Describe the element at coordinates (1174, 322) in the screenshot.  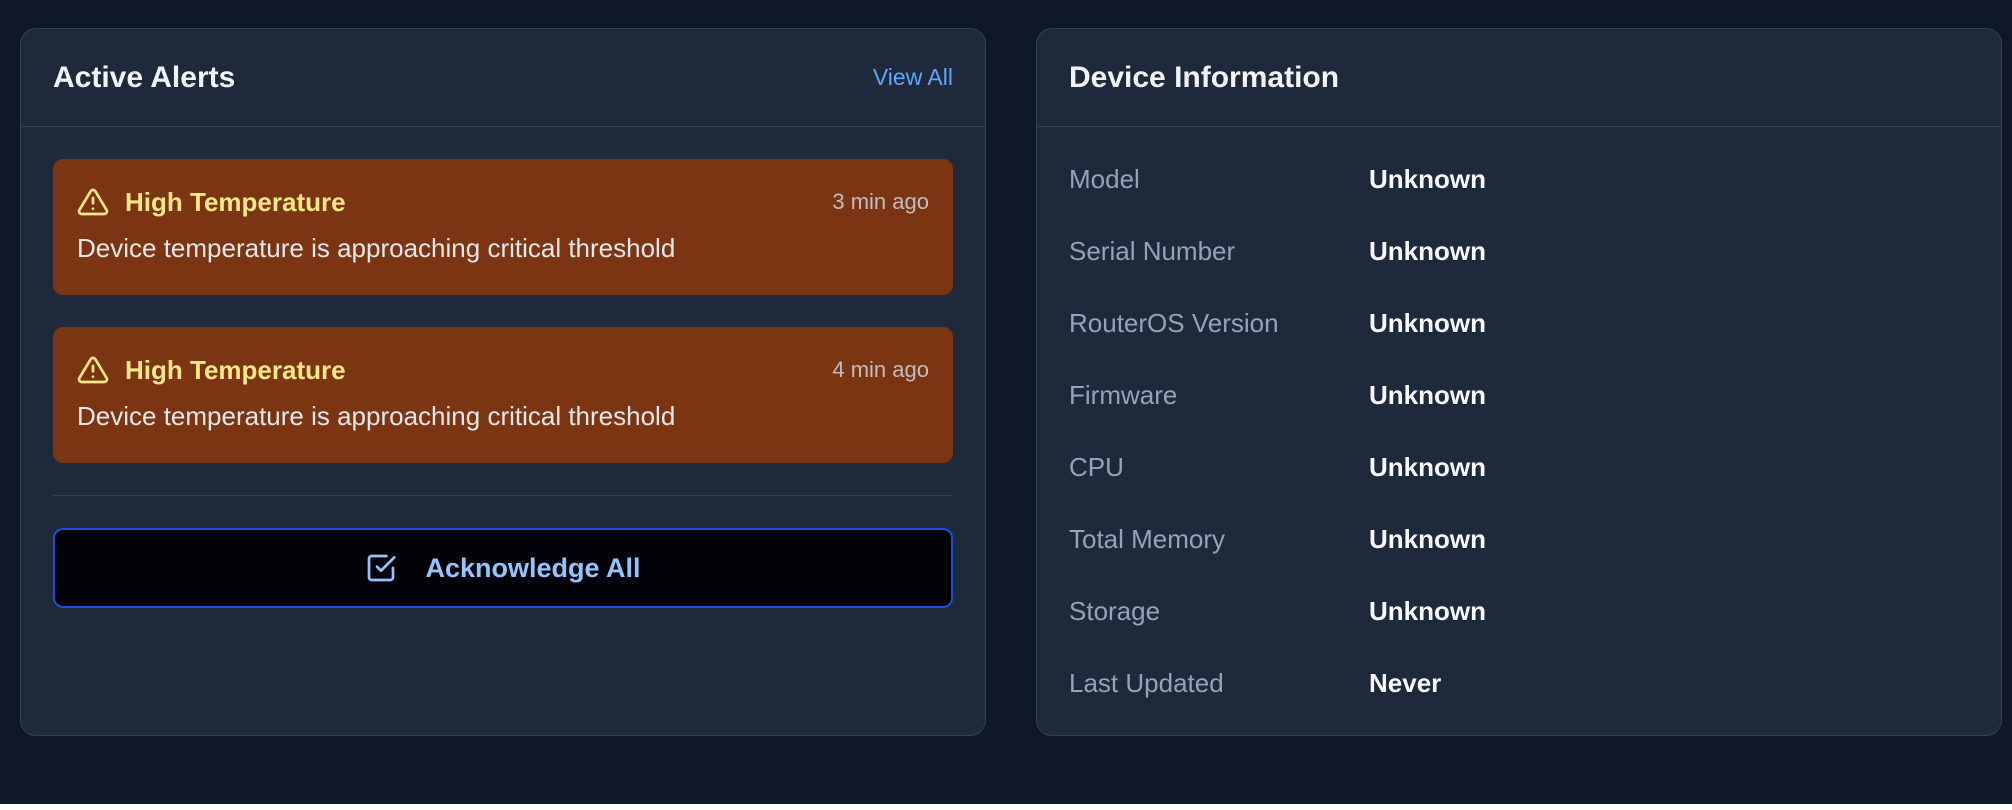
I see `info-label: RouterOS Version` at that location.